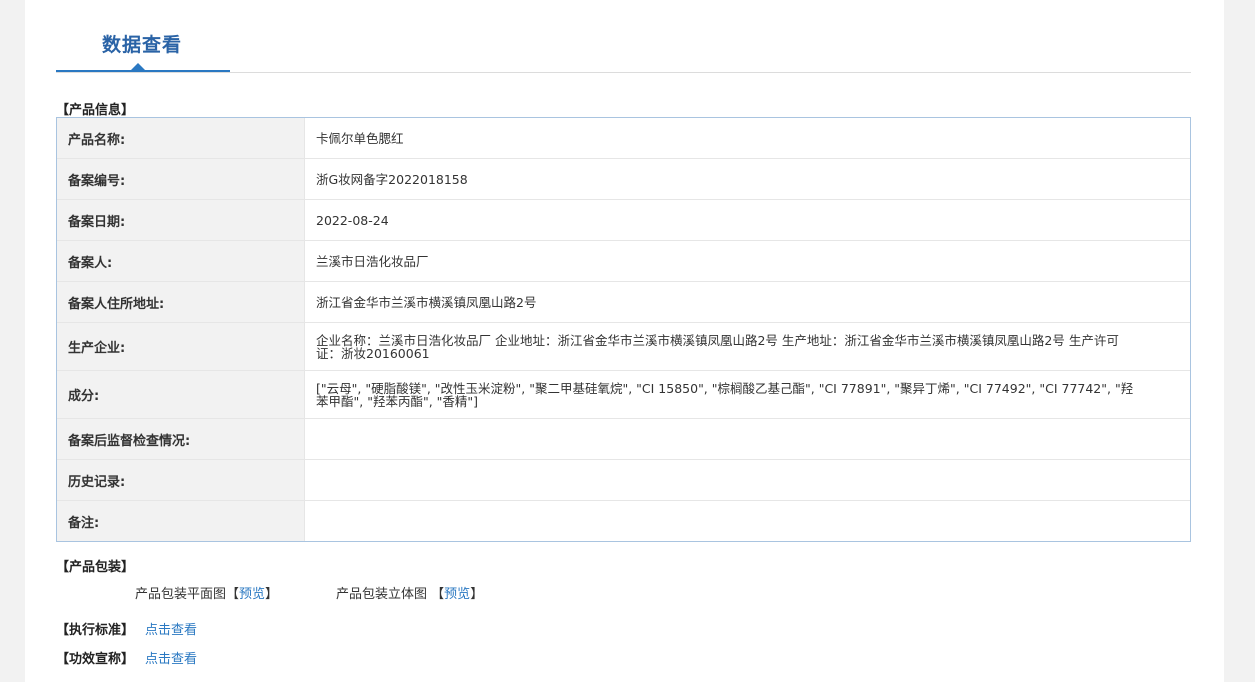  I want to click on section-product-info: 【产品信息】, so click(95, 110).